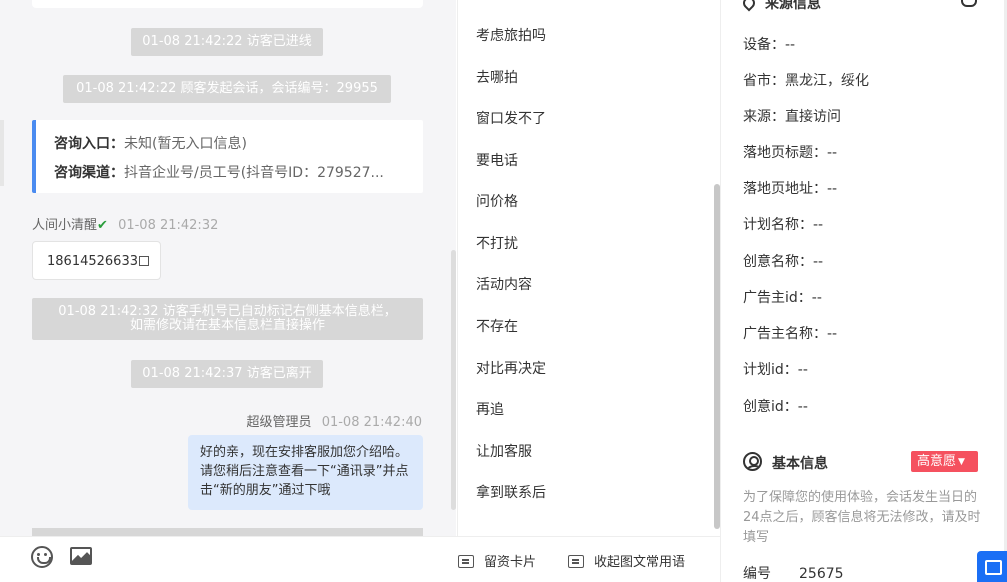 The height and width of the screenshot is (582, 1007). Describe the element at coordinates (783, 225) in the screenshot. I see `source-row: 计划名称：--` at that location.